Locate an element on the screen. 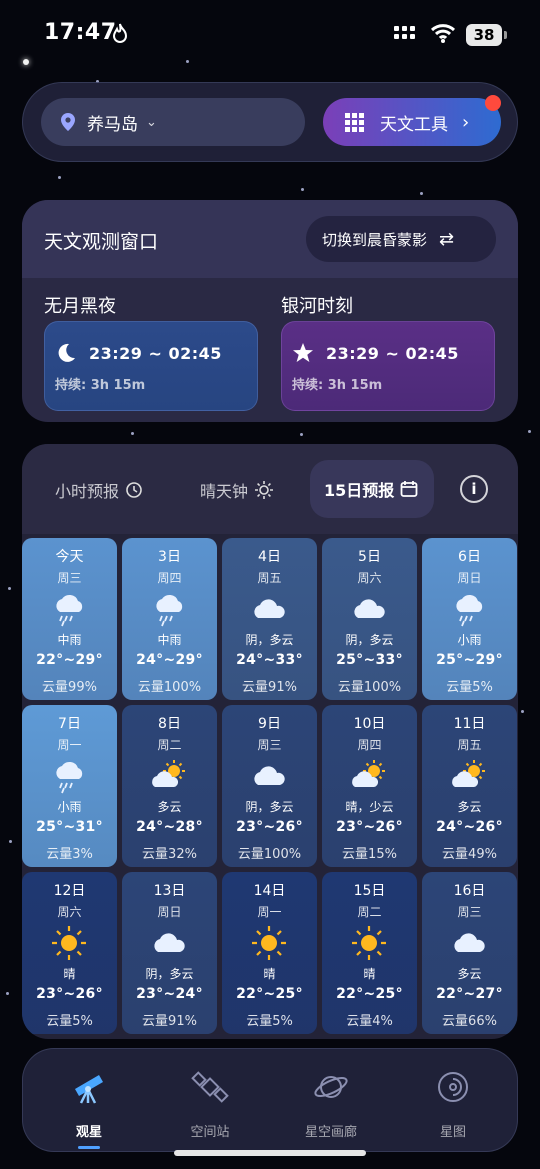 The height and width of the screenshot is (1169, 540). tab-clear-sky-clock: 晴天钟 is located at coordinates (237, 490).